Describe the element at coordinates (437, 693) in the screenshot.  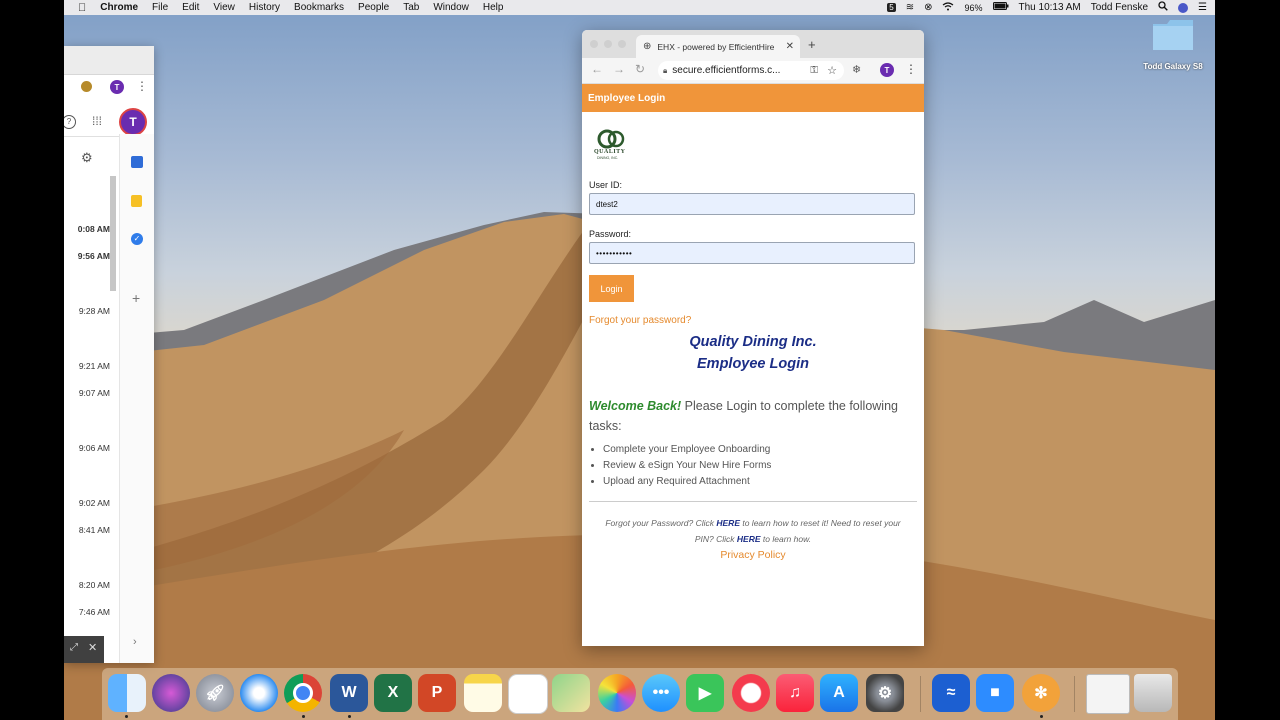
I see `powerpoint-icon: P` at that location.